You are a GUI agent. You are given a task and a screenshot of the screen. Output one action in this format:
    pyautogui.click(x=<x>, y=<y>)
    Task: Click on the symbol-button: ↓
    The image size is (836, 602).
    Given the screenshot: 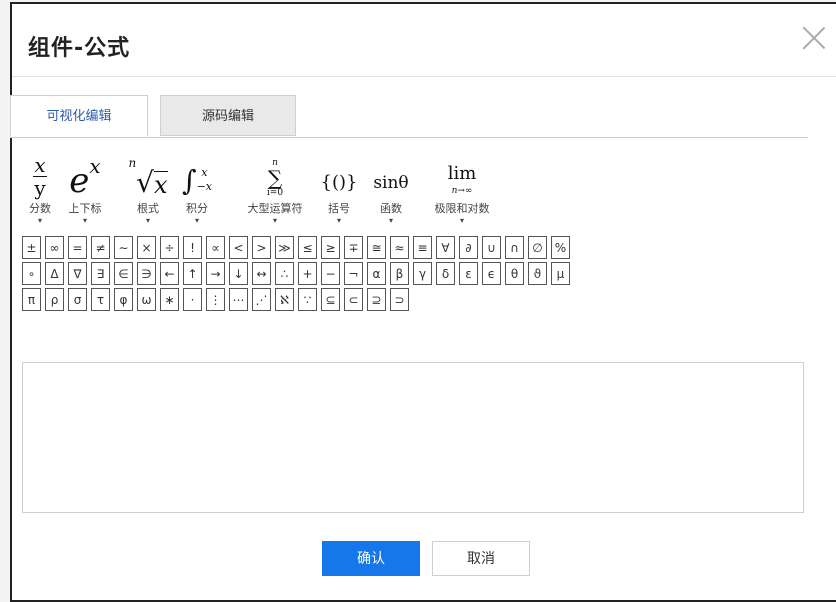 What is the action you would take?
    pyautogui.click(x=238, y=273)
    